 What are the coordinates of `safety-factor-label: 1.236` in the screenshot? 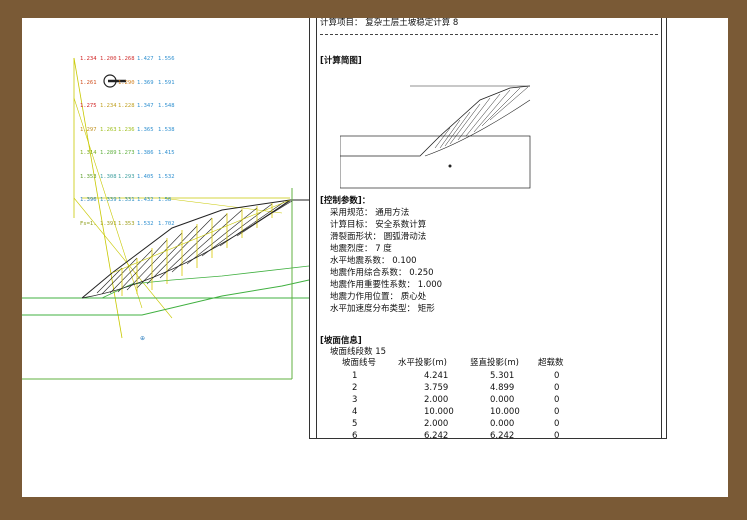 It's located at (126, 129).